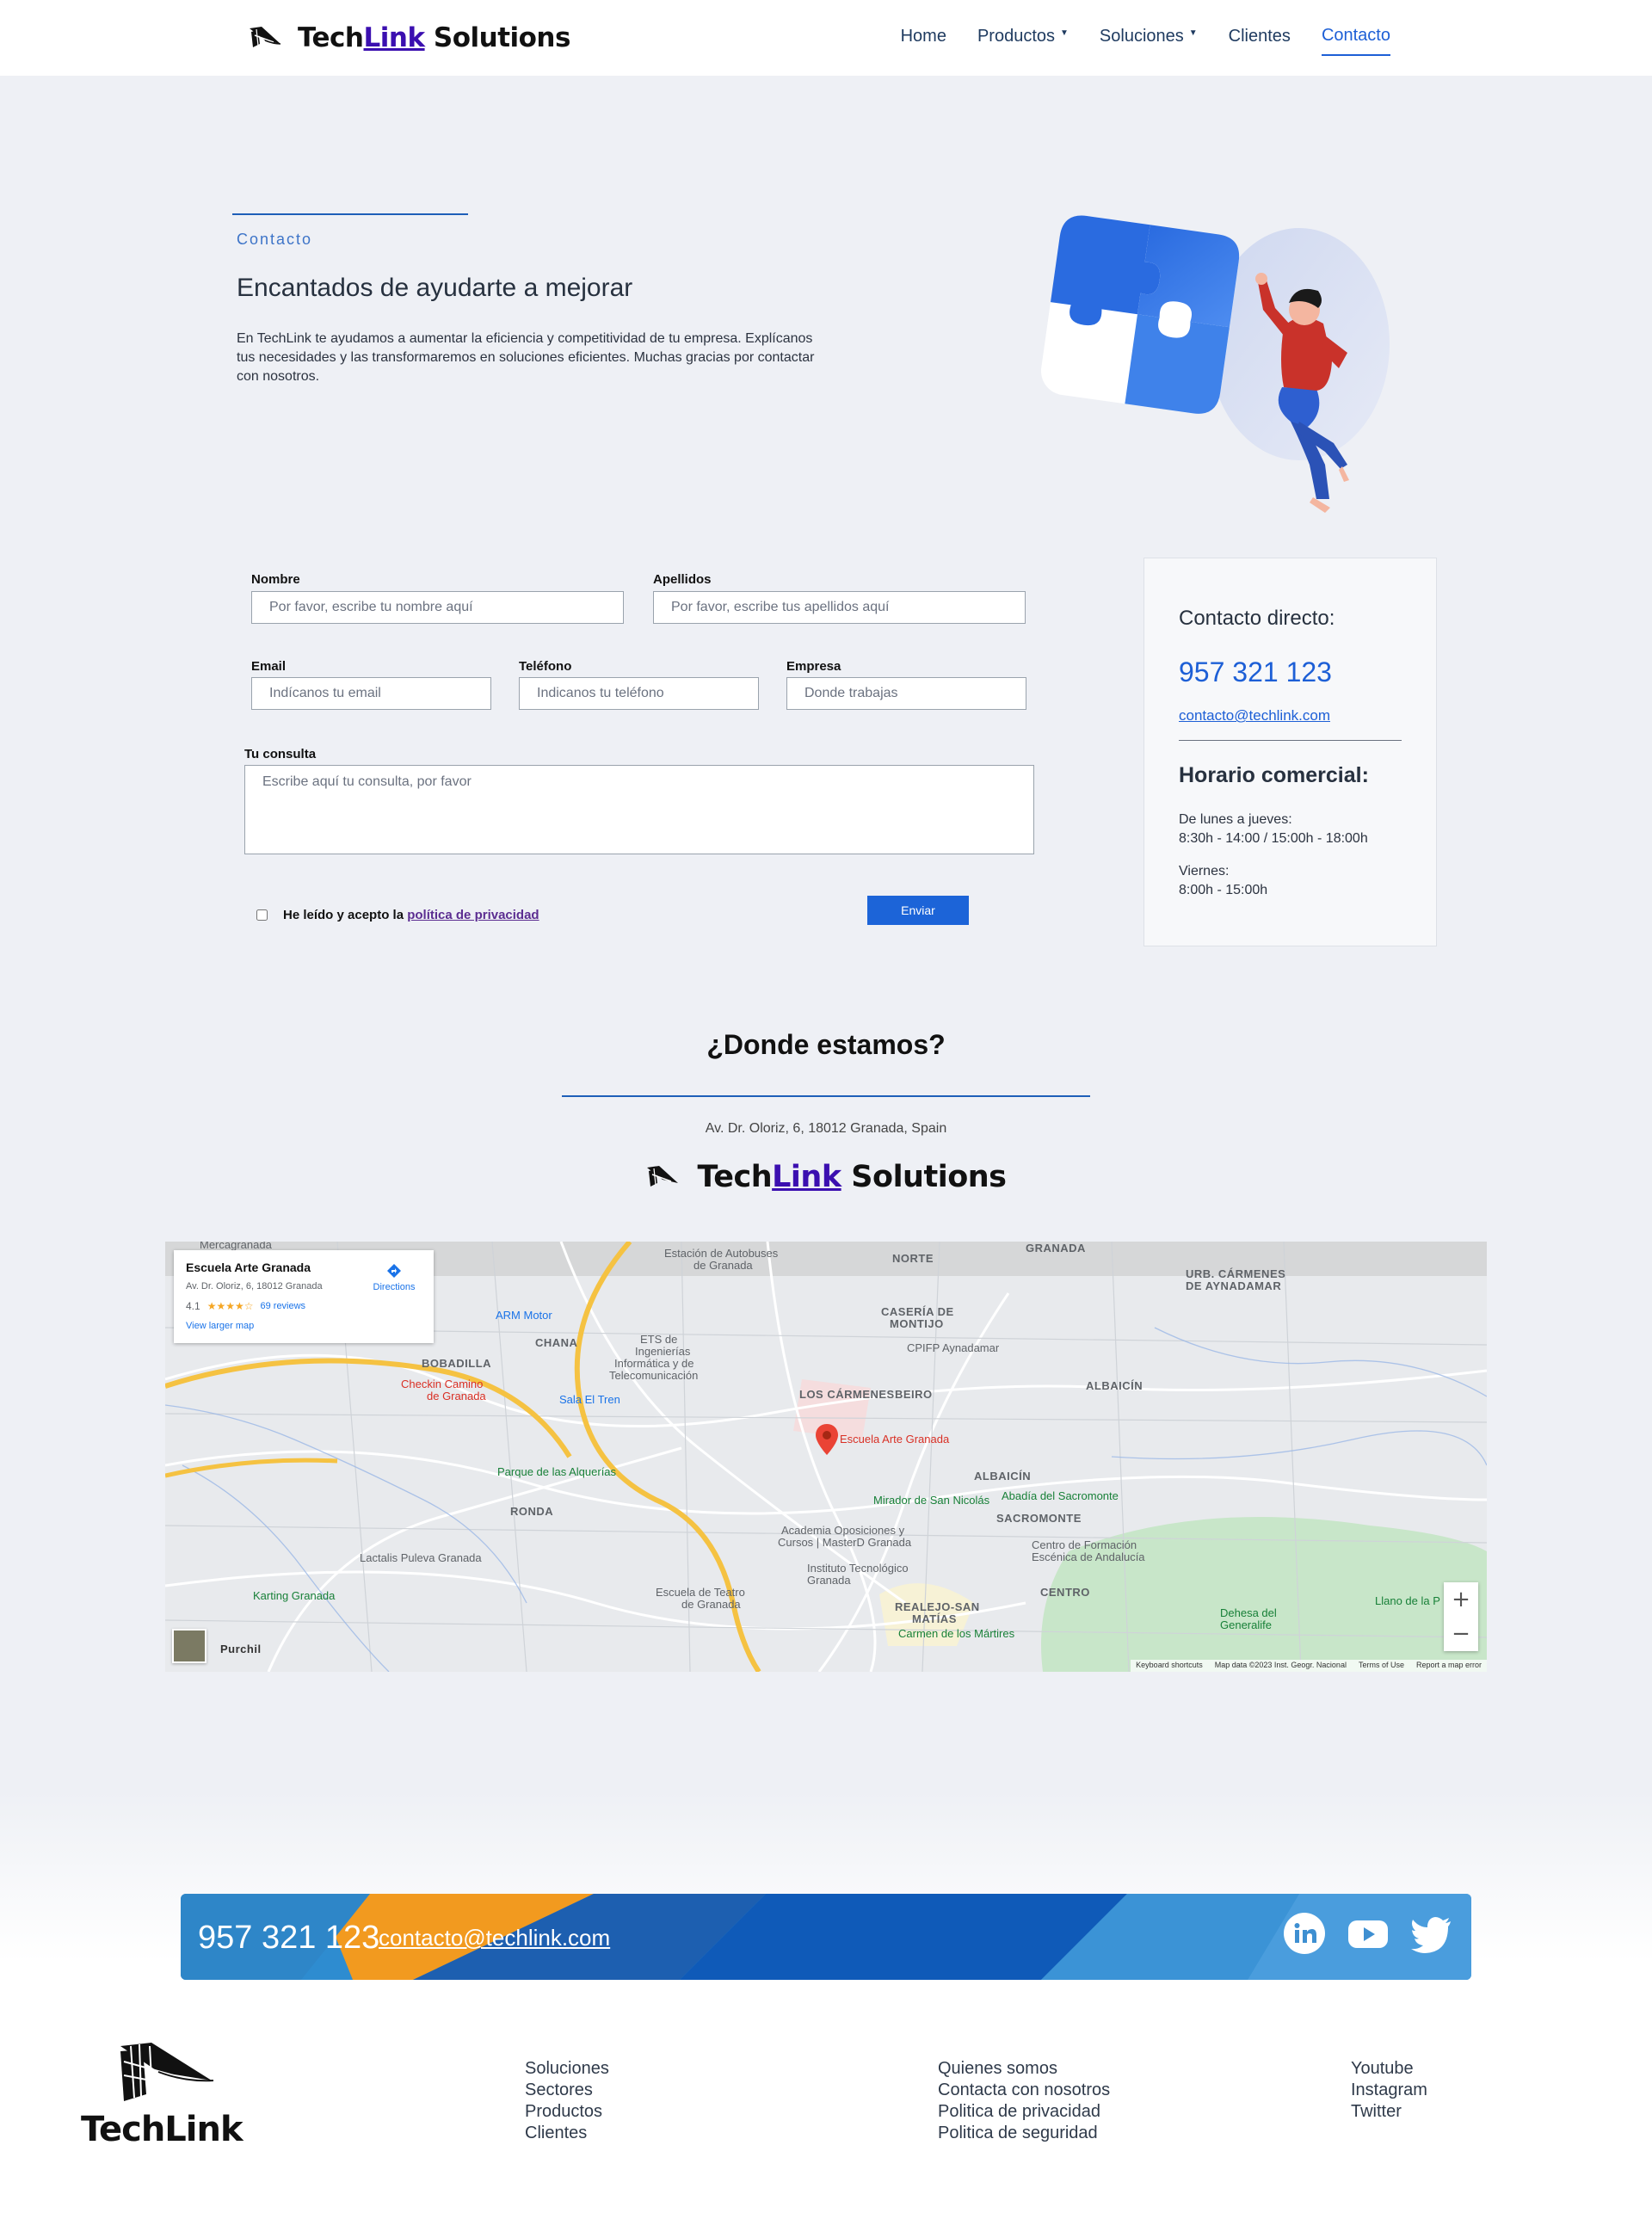 Image resolution: width=1652 pixels, height=2213 pixels. Describe the element at coordinates (682, 579) in the screenshot. I see `apellidos-label: Apellidos` at that location.